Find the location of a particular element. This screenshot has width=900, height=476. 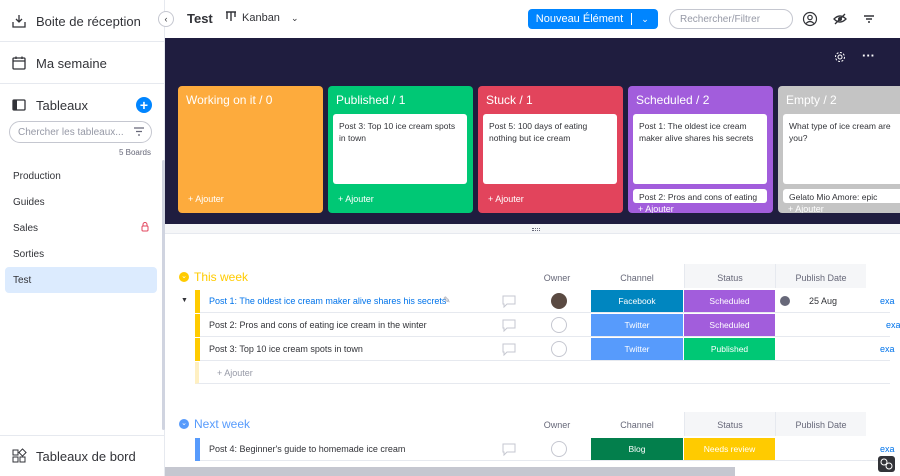

sort-filter-icon is located at coordinates (869, 19).